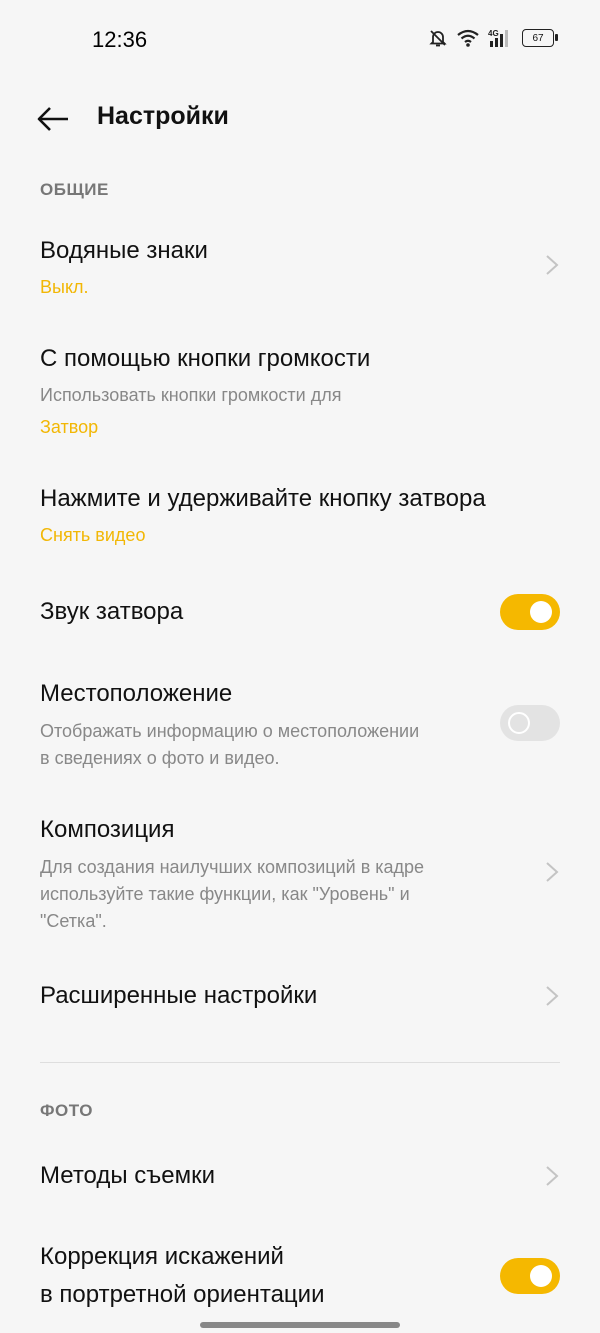  I want to click on setting-title: С помощью кнопки громкости, so click(205, 358).